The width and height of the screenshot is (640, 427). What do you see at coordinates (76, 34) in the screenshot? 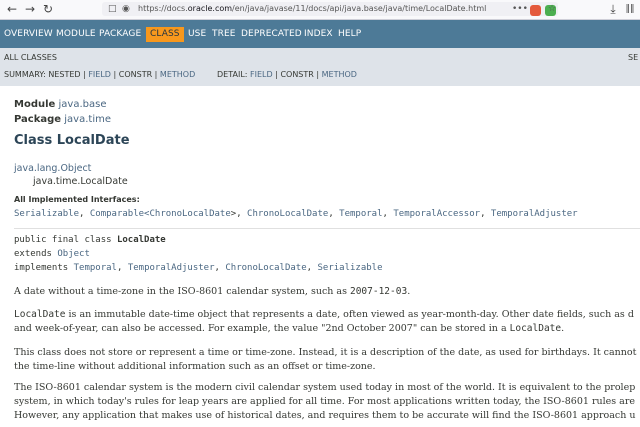
I see `nav-module: MODULE` at bounding box center [76, 34].